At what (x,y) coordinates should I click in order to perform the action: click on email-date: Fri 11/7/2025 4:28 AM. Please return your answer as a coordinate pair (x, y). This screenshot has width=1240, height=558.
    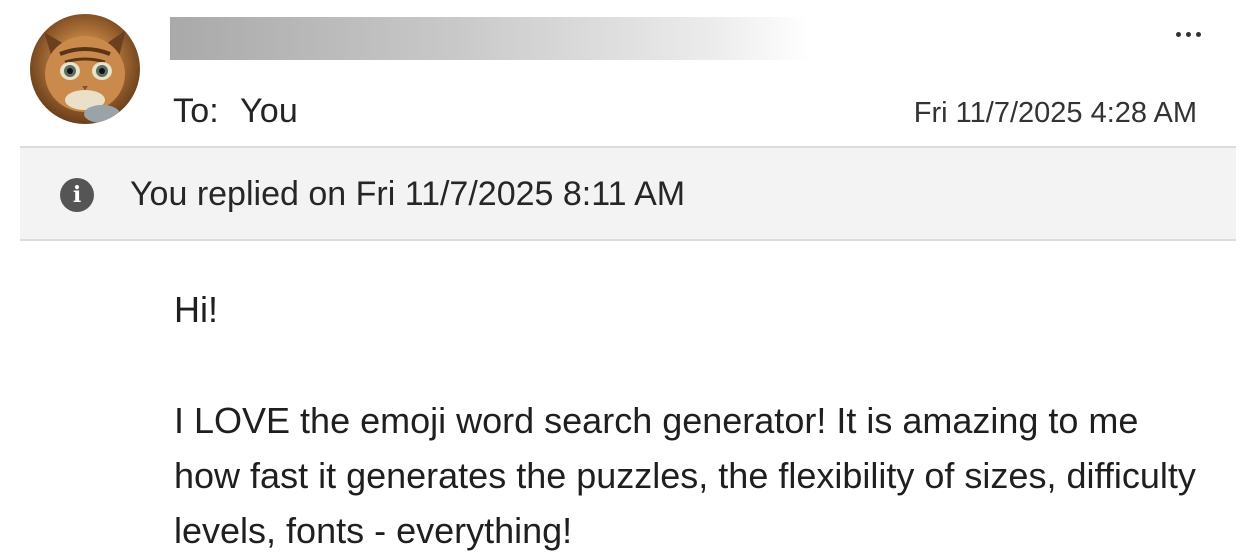
    Looking at the image, I should click on (1055, 113).